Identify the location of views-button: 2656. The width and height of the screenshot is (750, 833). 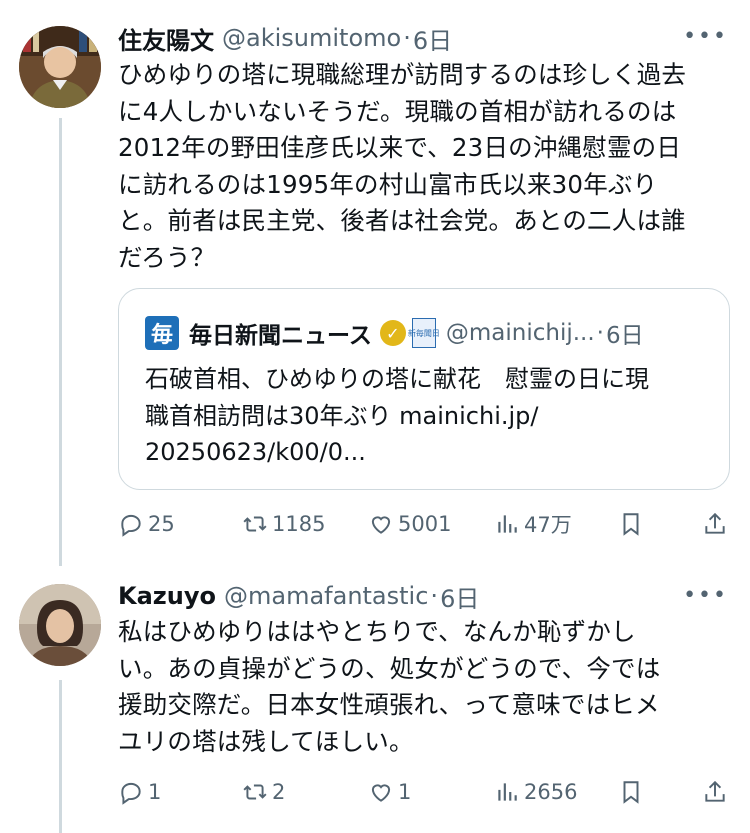
(535, 792).